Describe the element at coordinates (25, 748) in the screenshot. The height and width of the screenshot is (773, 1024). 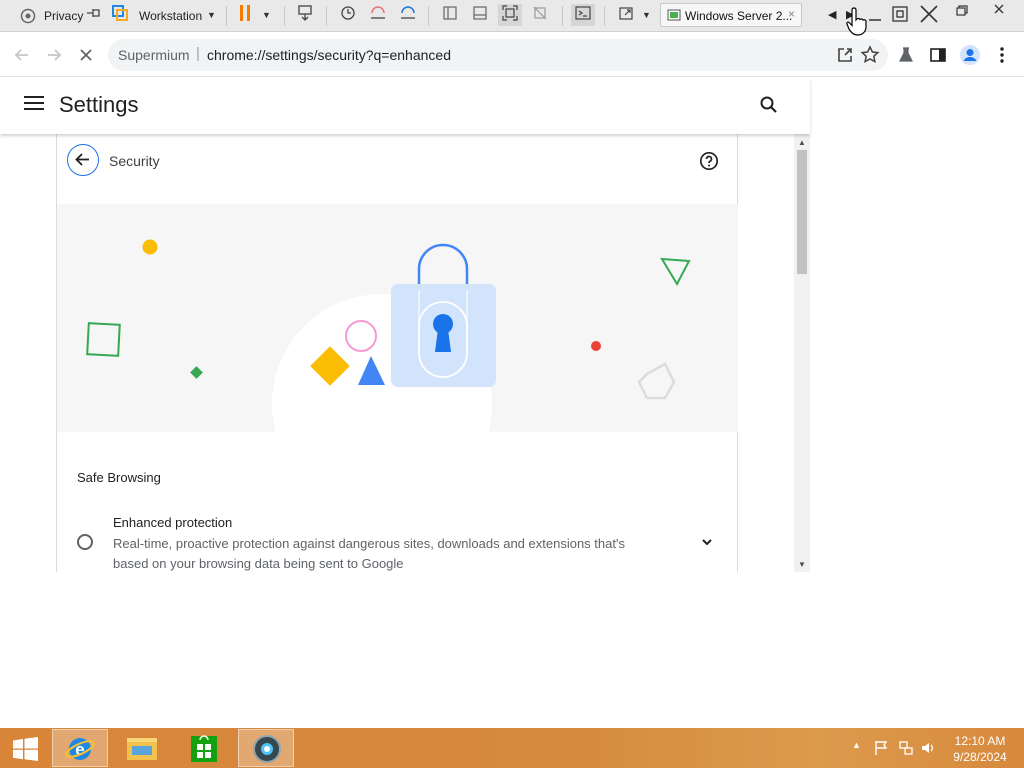
I see `start-icon` at that location.